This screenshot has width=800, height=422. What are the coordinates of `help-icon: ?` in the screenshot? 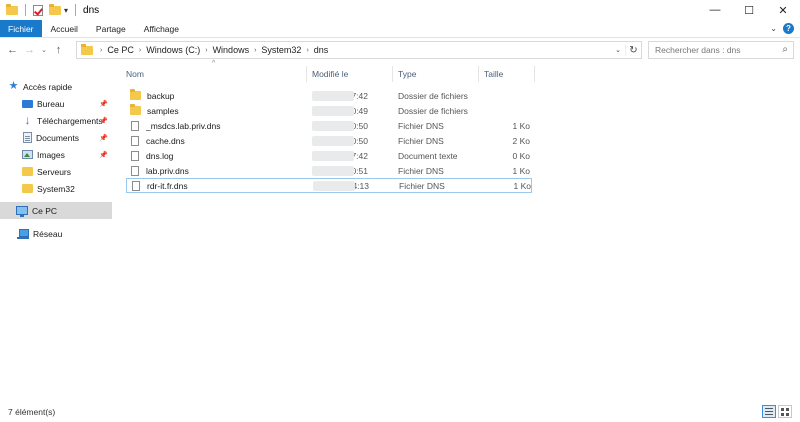 It's located at (788, 28).